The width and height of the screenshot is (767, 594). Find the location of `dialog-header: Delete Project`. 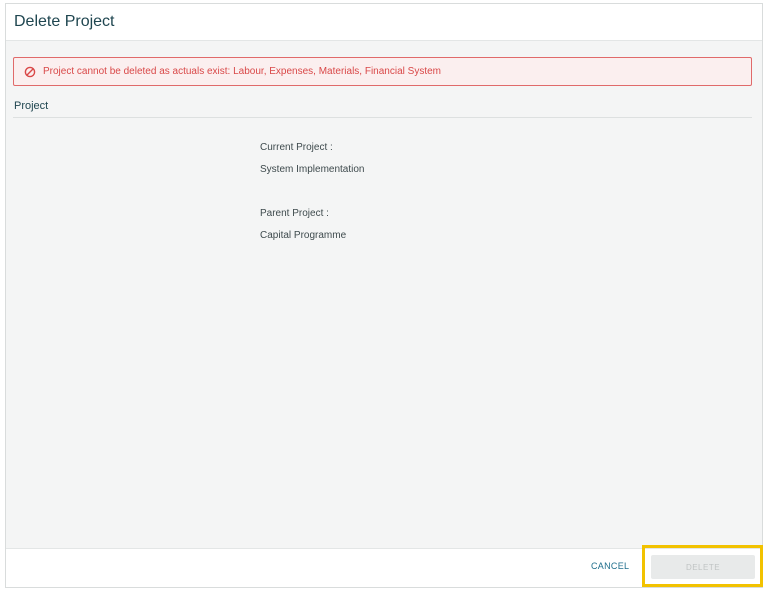

dialog-header: Delete Project is located at coordinates (384, 22).